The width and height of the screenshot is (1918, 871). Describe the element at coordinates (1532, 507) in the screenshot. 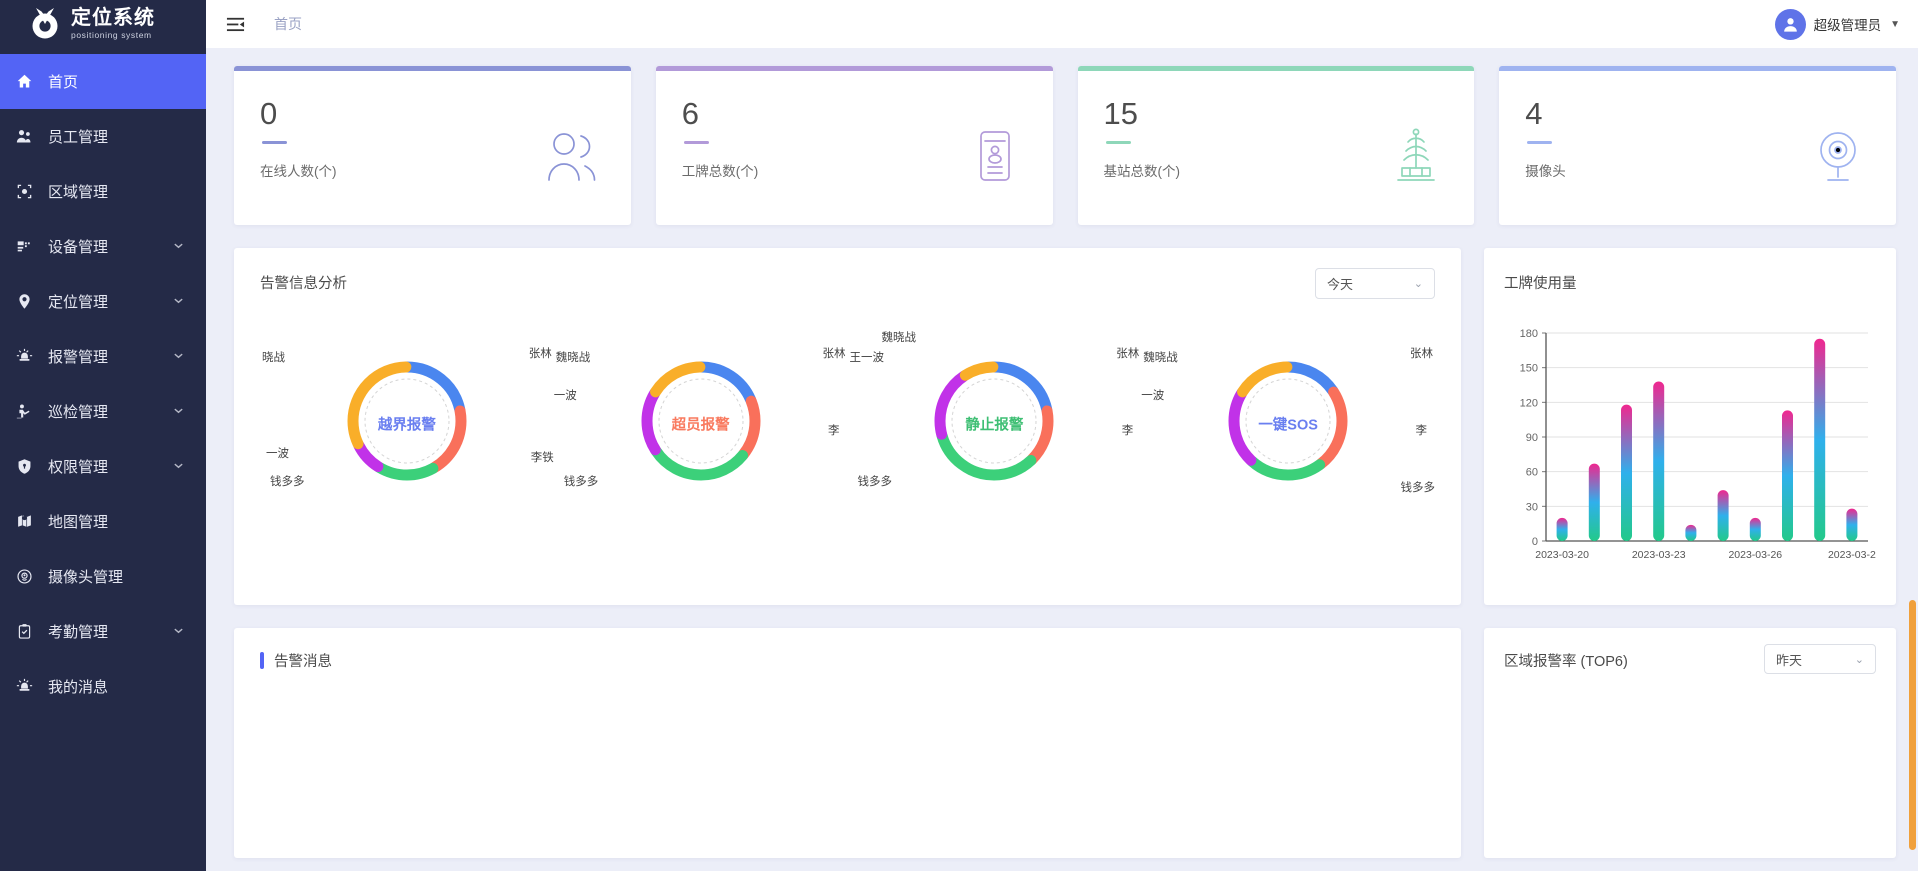

I see `svg-text: 30` at that location.